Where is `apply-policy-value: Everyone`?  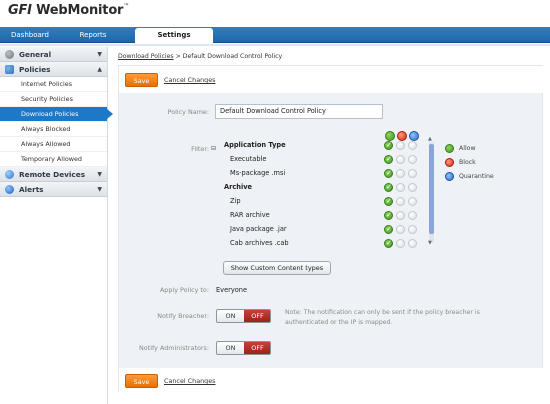 apply-policy-value: Everyone is located at coordinates (231, 290).